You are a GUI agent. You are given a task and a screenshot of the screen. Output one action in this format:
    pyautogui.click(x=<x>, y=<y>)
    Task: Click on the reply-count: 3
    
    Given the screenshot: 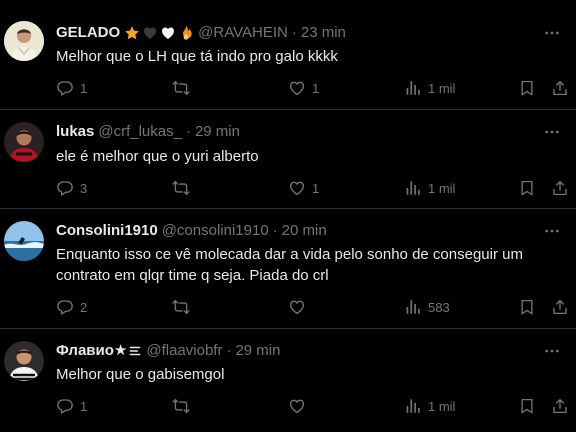 What is the action you would take?
    pyautogui.click(x=84, y=188)
    